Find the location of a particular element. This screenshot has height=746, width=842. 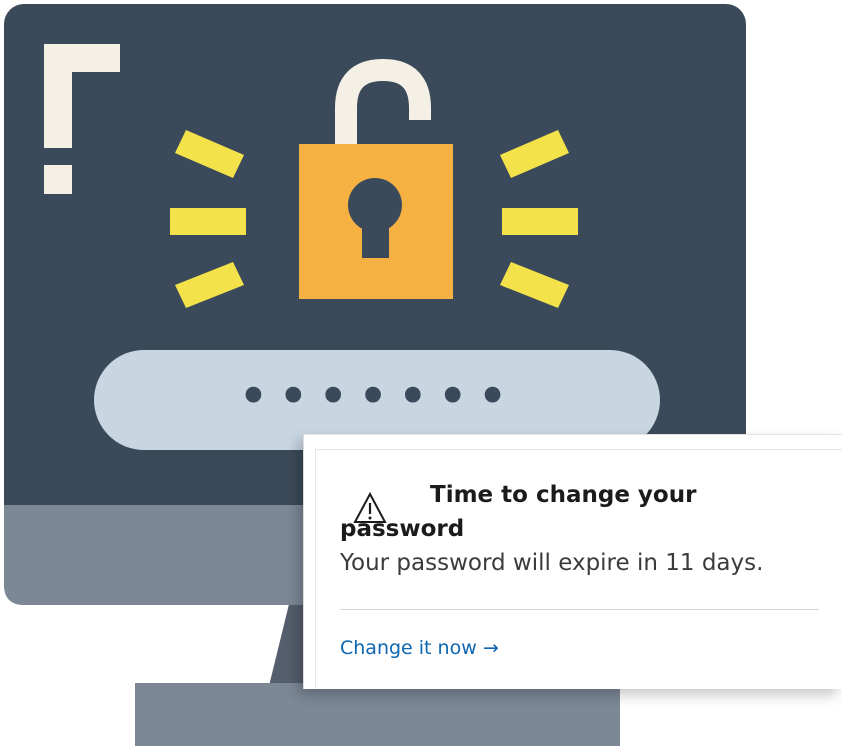

corner-dot is located at coordinates (58, 179).